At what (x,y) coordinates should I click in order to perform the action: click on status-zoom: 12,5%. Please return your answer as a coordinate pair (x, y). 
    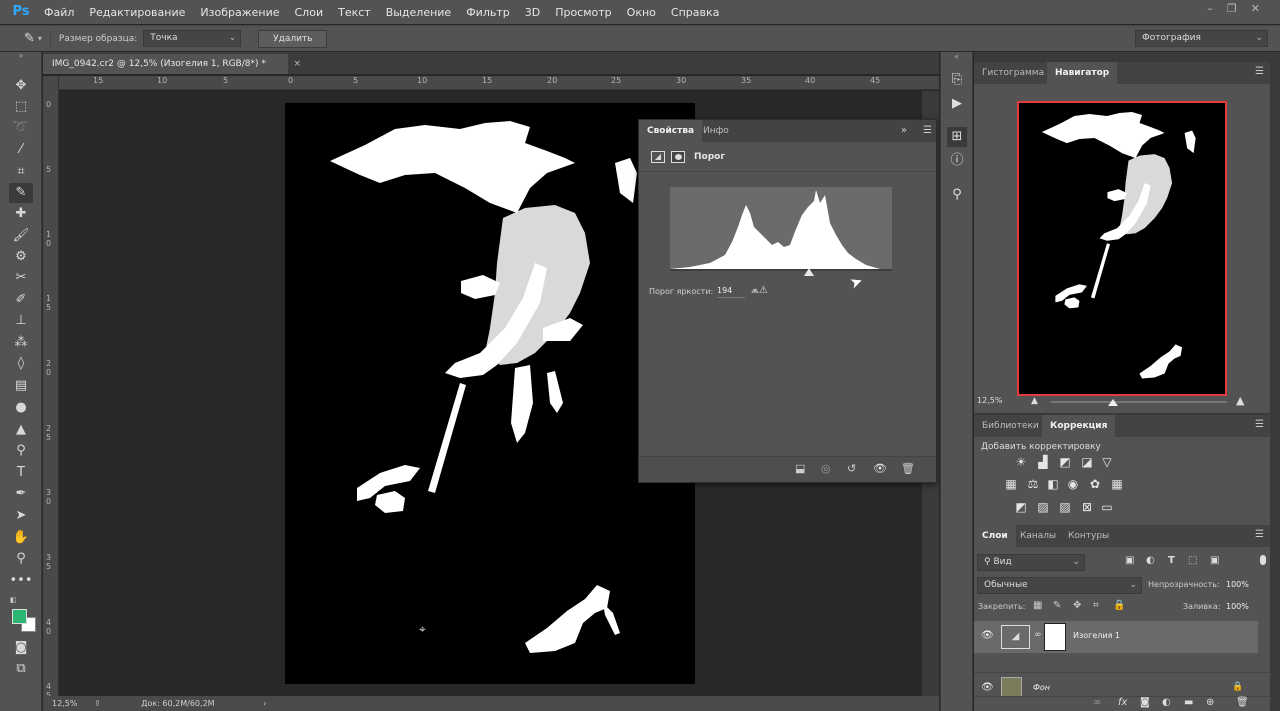
    Looking at the image, I should click on (64, 703).